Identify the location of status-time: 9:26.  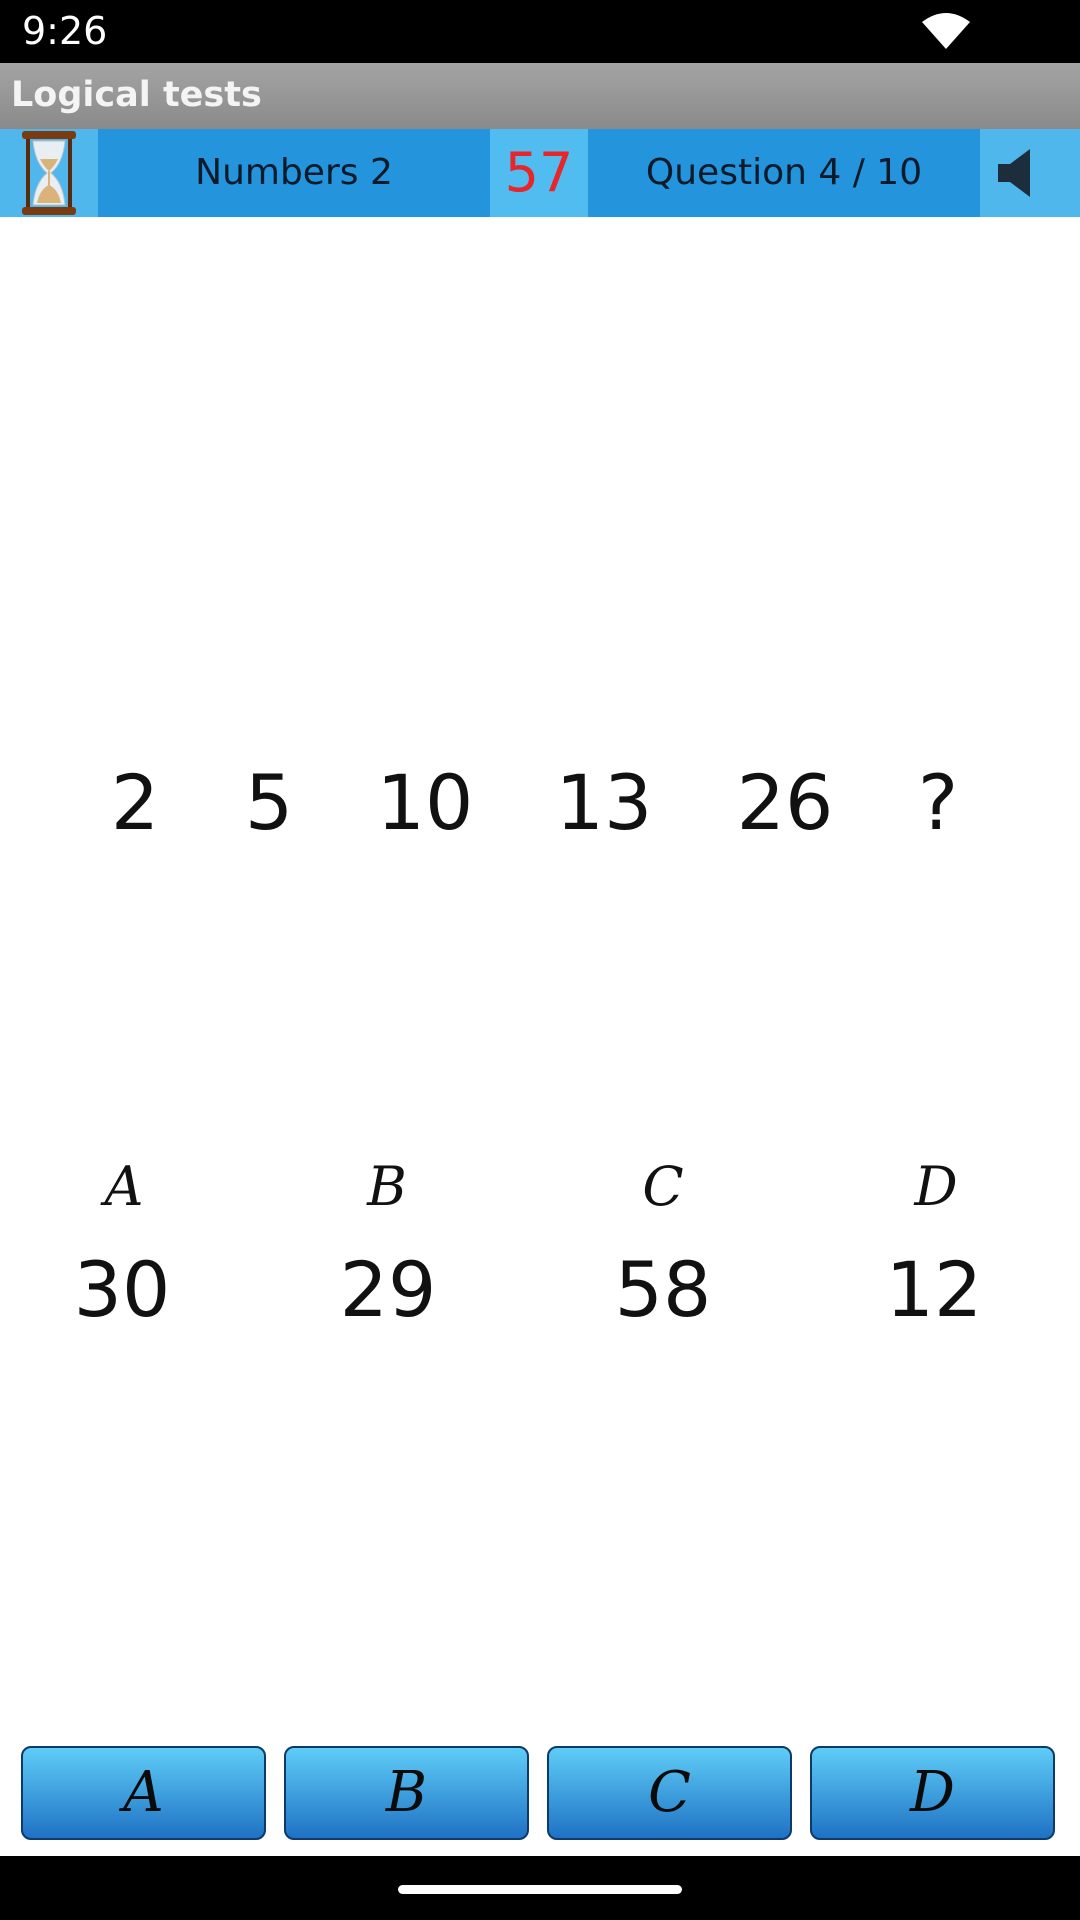
(65, 31).